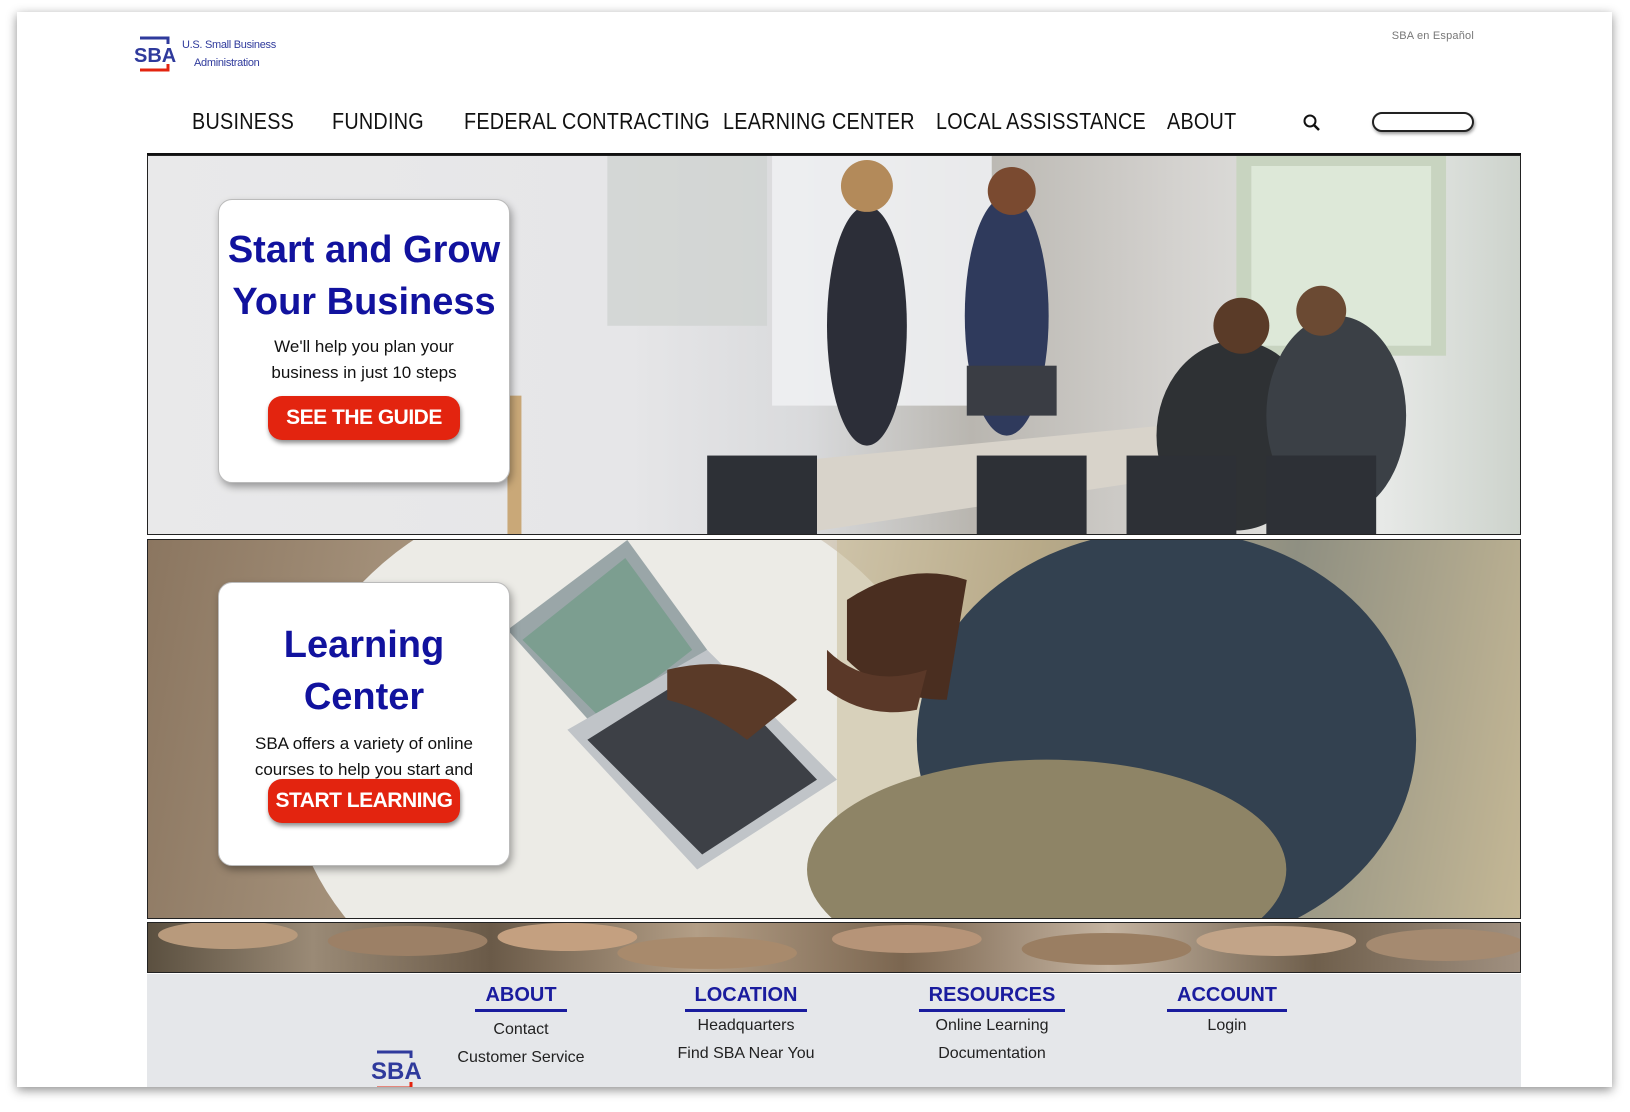  Describe the element at coordinates (364, 372) in the screenshot. I see `start-grow-body-line2: business in just 10 steps` at that location.